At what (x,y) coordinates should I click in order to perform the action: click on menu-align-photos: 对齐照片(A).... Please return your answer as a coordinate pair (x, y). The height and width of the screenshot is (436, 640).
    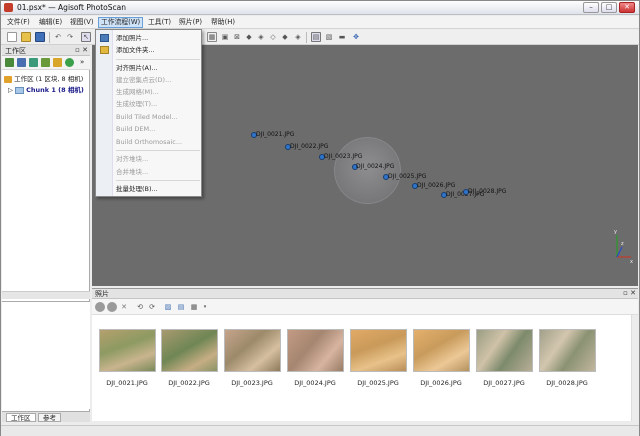
    Looking at the image, I should click on (137, 68).